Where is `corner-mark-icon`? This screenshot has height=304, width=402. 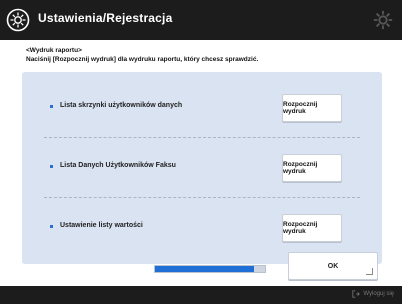
corner-mark-icon is located at coordinates (369, 271).